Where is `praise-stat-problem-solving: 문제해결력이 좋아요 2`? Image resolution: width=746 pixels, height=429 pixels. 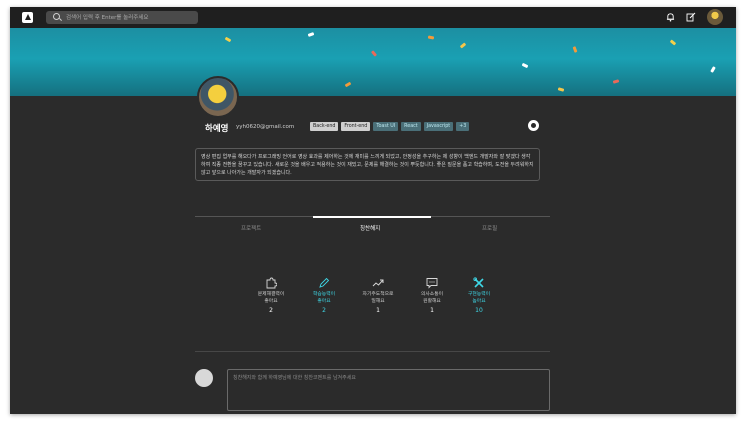
praise-stat-problem-solving: 문제해결력이 좋아요 2 is located at coordinates (271, 295).